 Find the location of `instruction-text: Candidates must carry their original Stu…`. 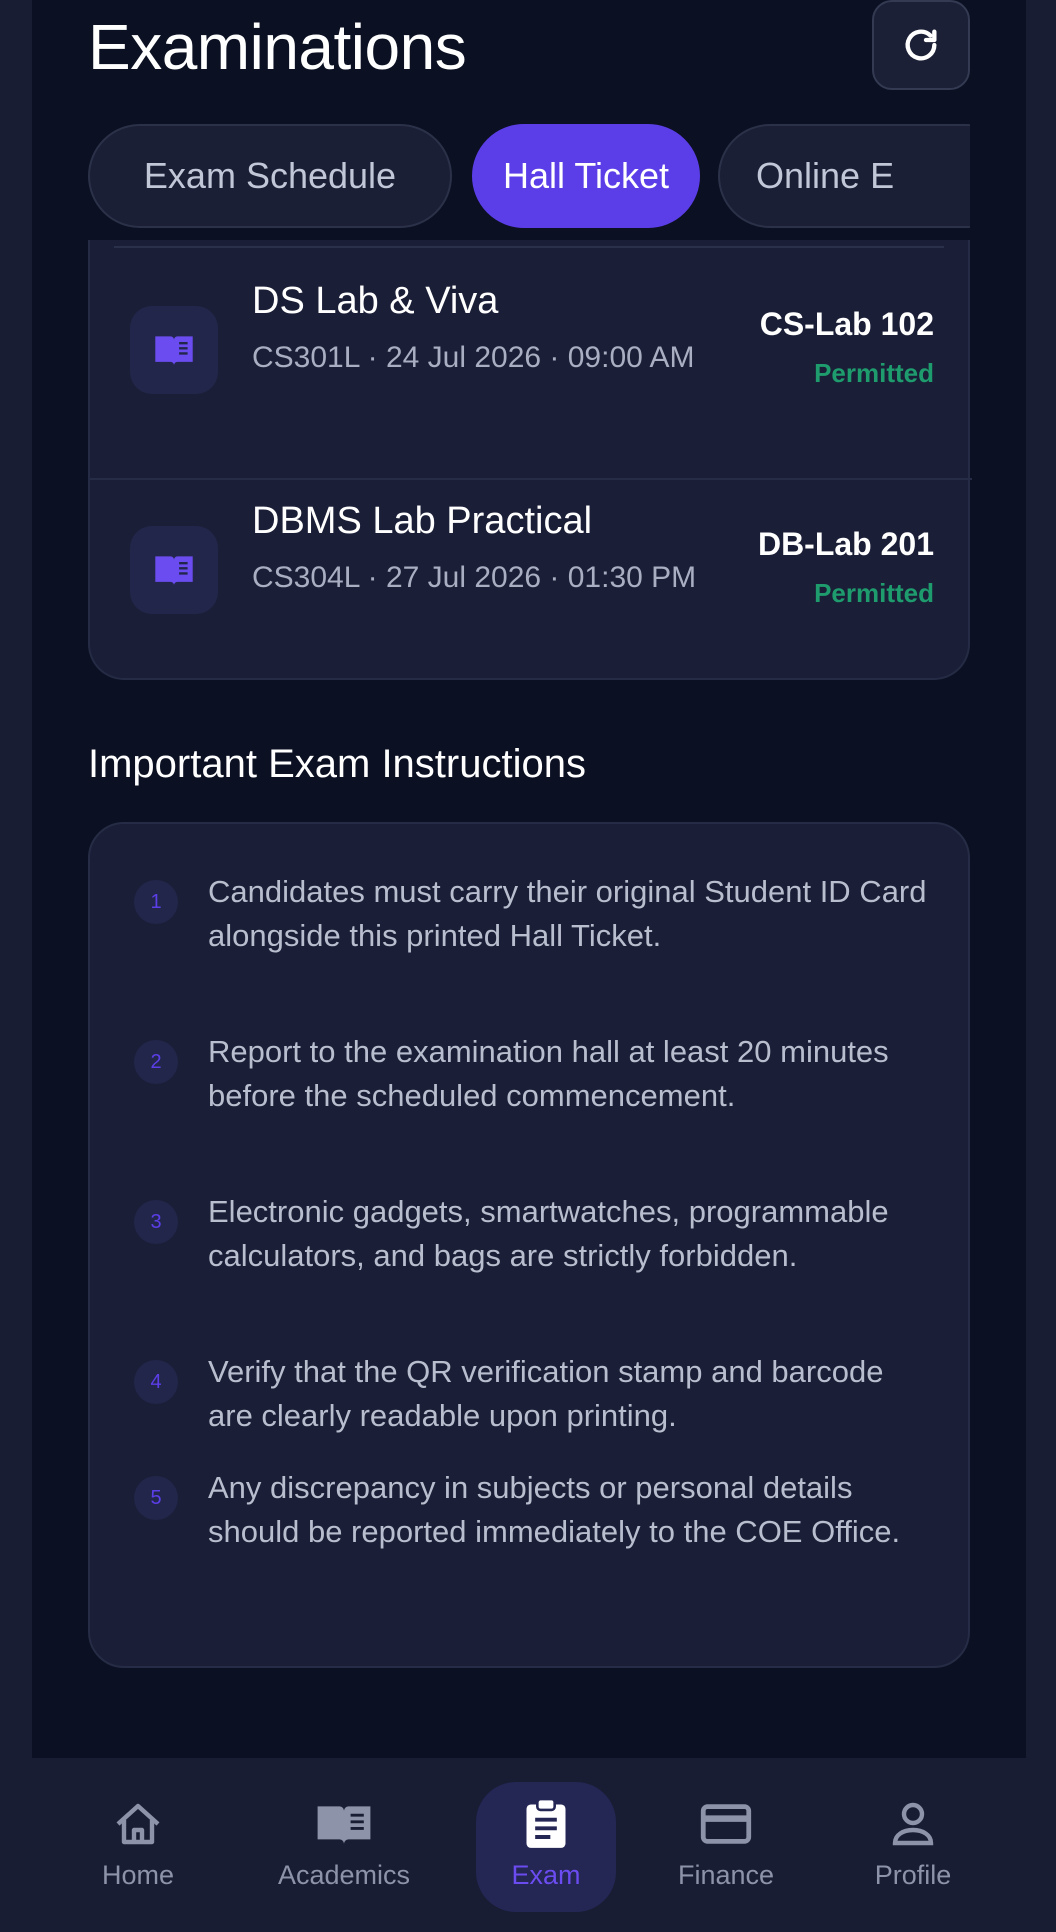

instruction-text: Candidates must carry their original Stu… is located at coordinates (567, 913).